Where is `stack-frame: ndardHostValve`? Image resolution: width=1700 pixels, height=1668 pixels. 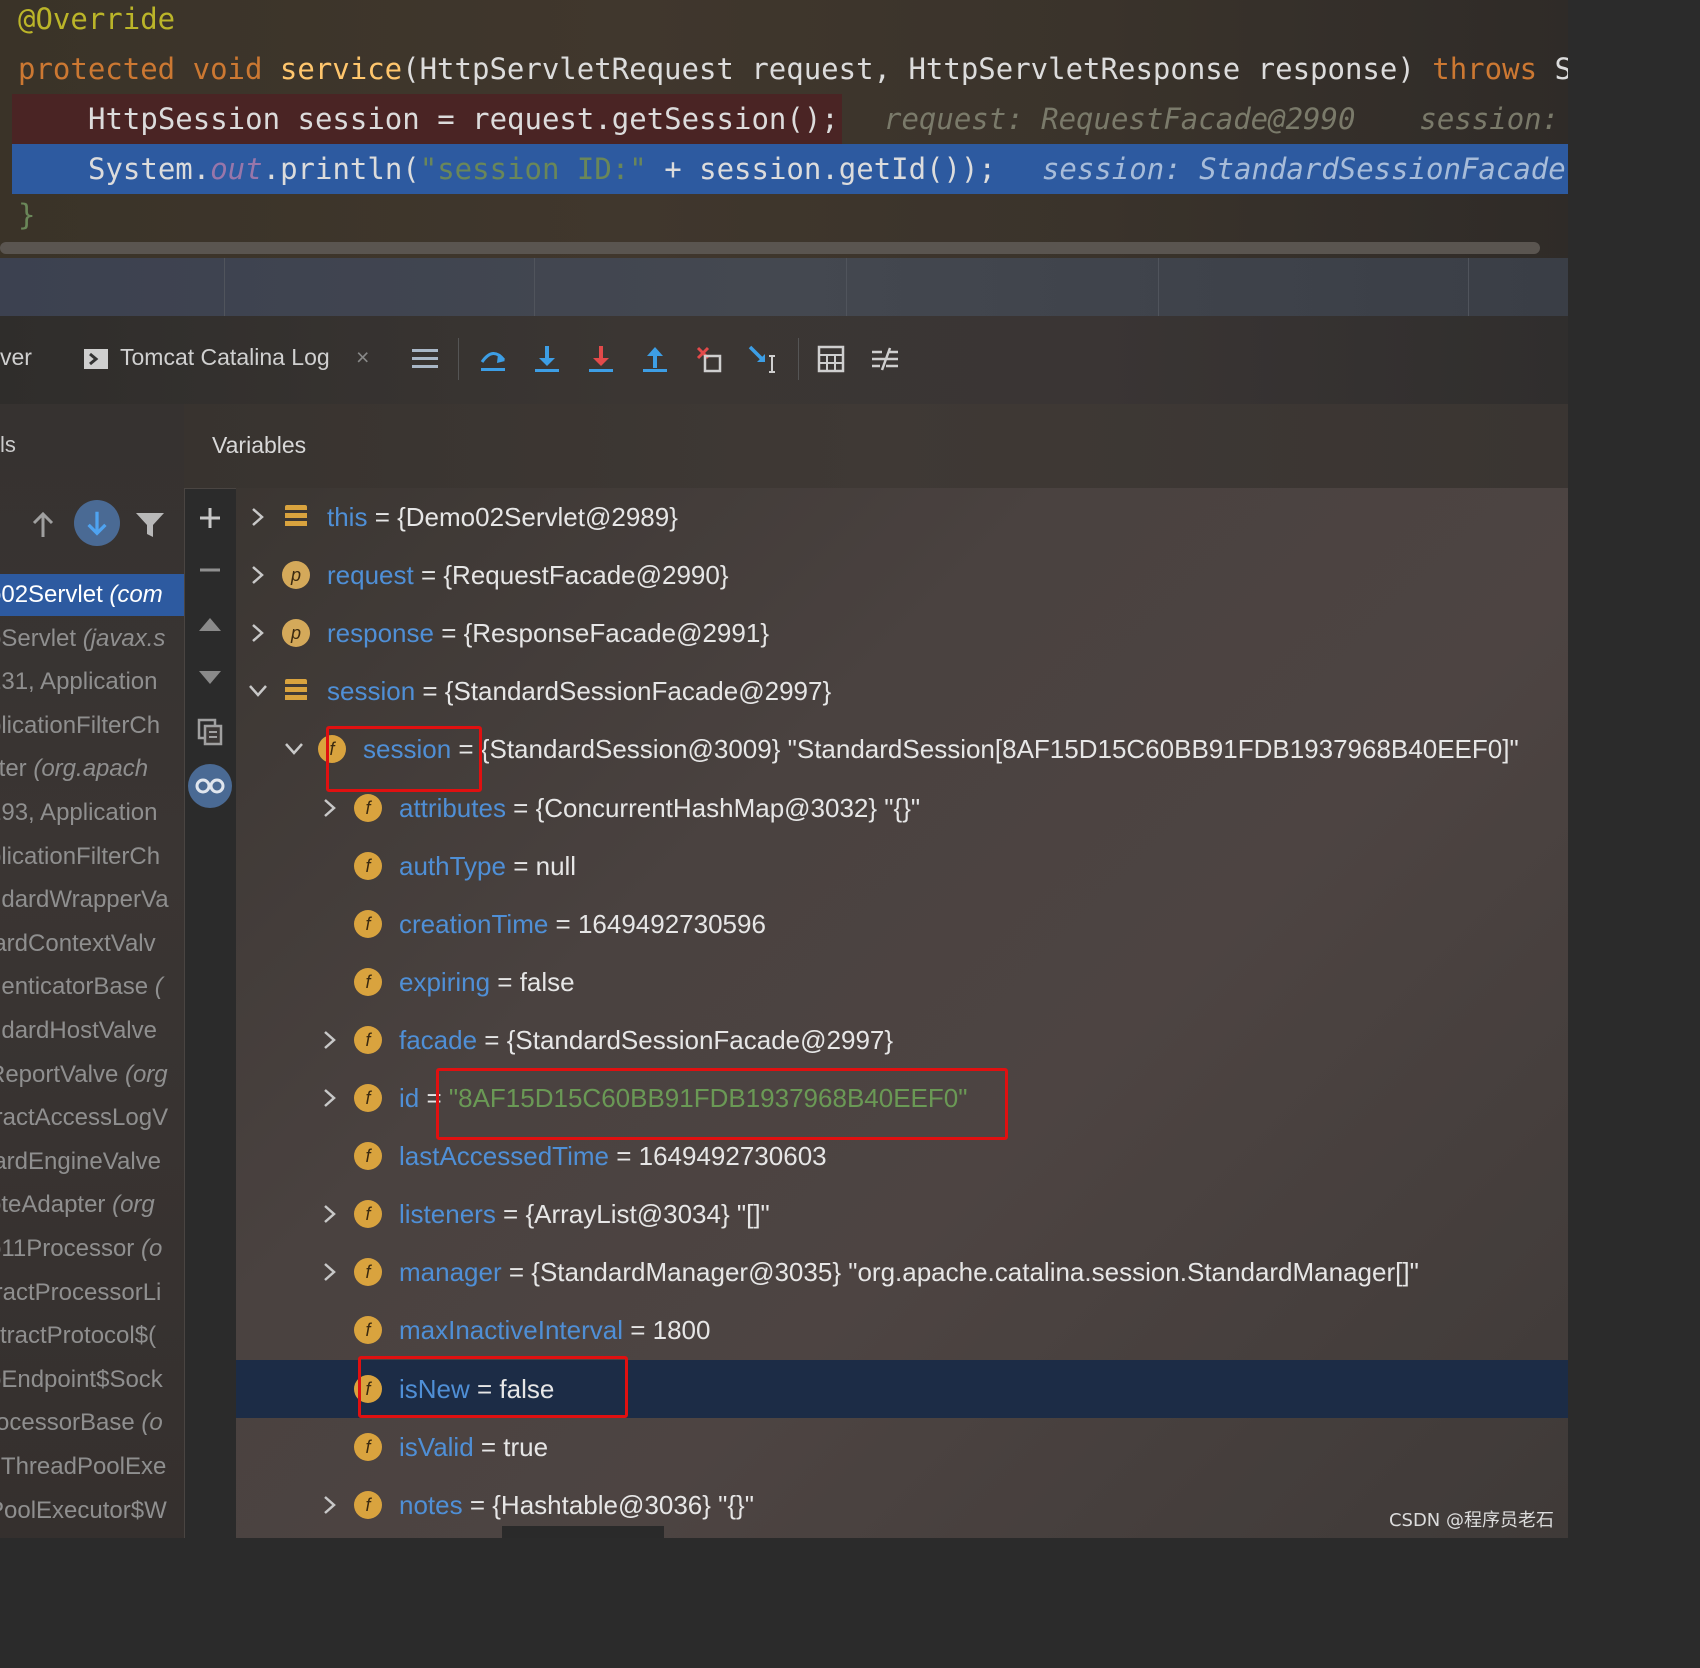
stack-frame: ndardHostValve is located at coordinates (78, 1031).